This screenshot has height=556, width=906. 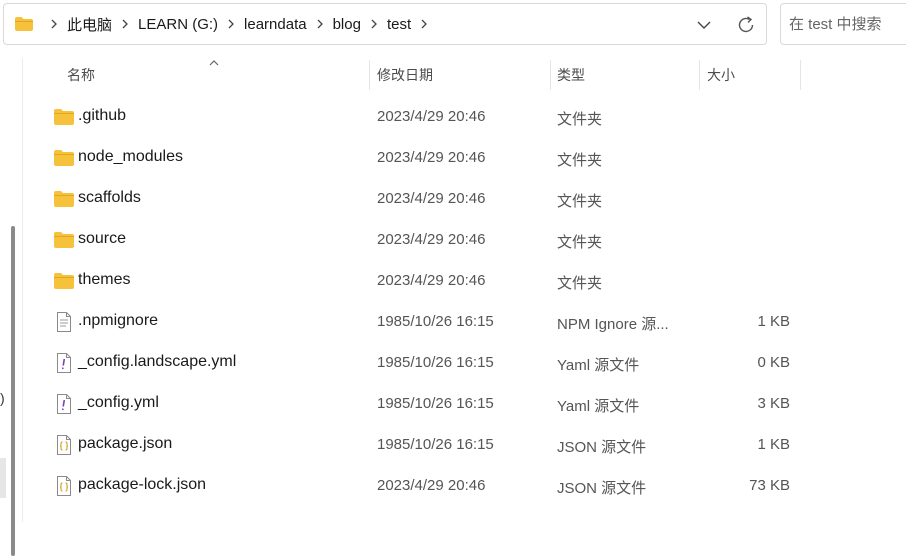 I want to click on file-row: themes 2023/4/29 20:46 文件夹, so click(x=465, y=280).